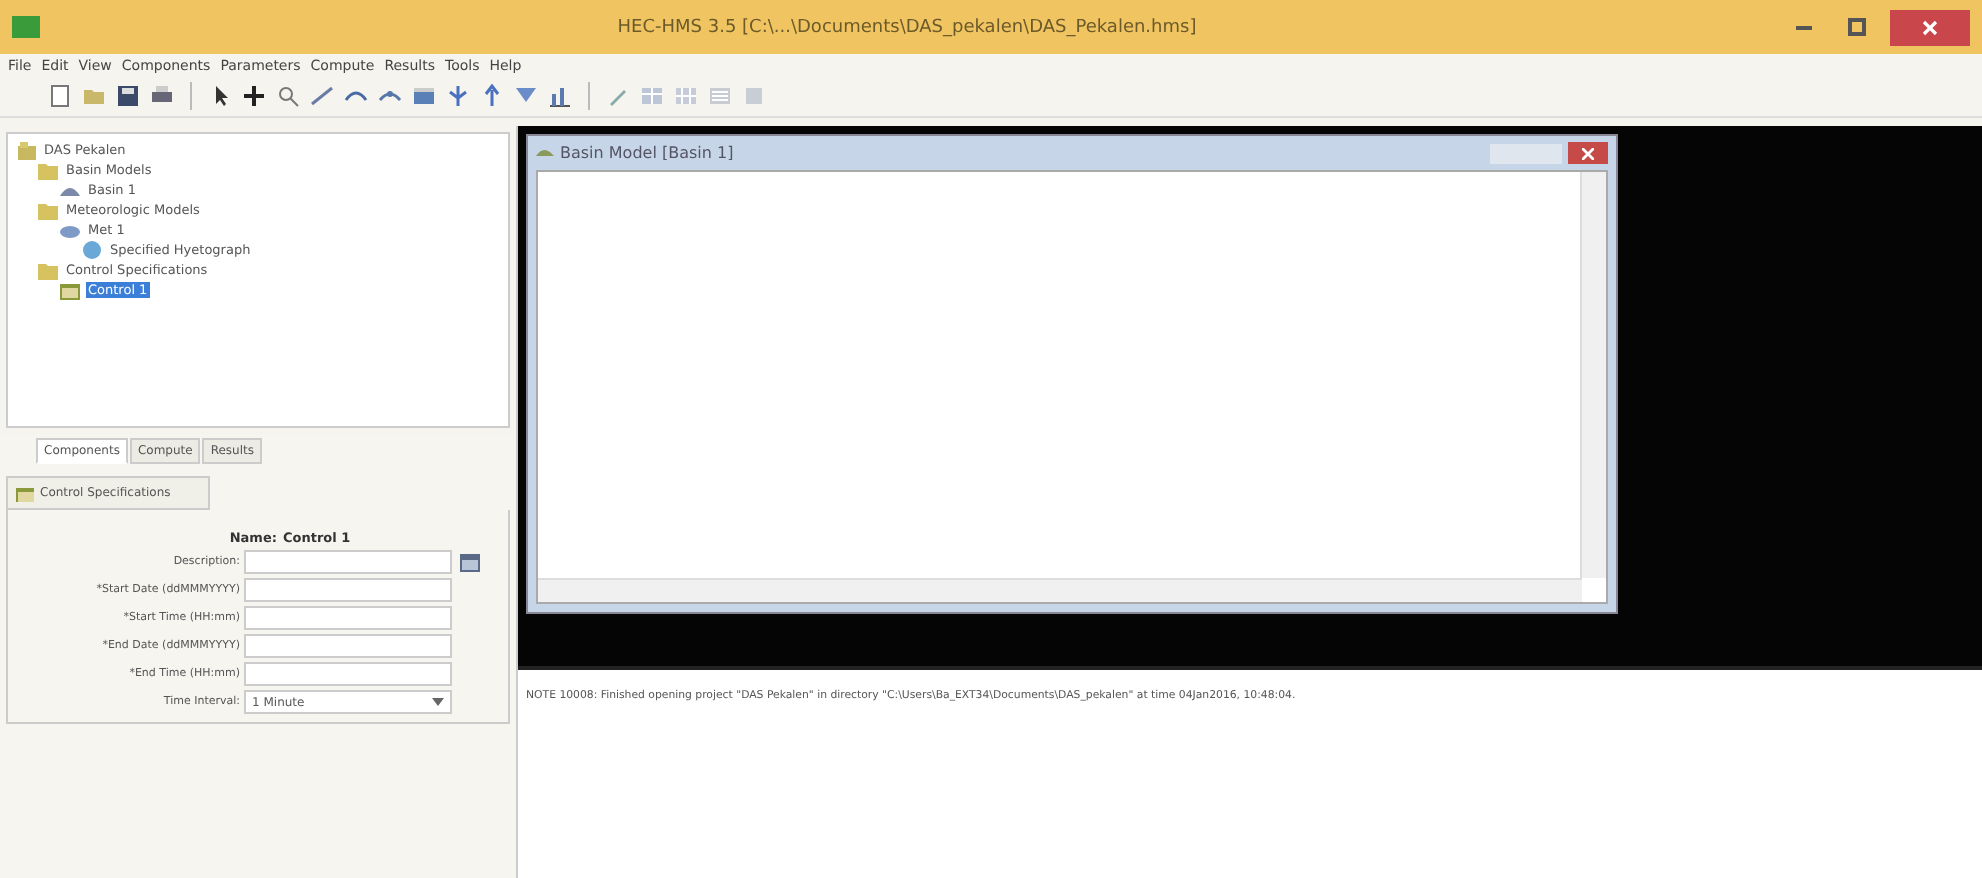 The height and width of the screenshot is (878, 1982). I want to click on dropdown-arrow-icon, so click(438, 702).